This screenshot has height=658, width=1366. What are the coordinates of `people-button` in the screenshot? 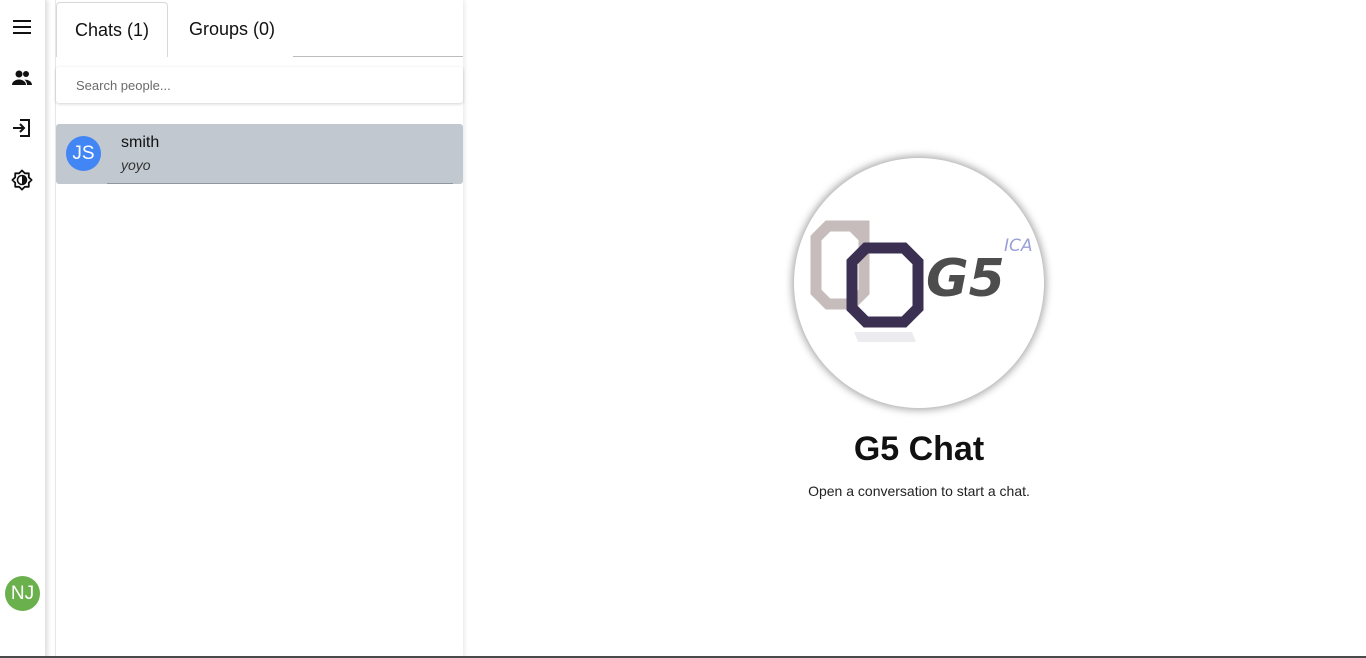 It's located at (22, 78).